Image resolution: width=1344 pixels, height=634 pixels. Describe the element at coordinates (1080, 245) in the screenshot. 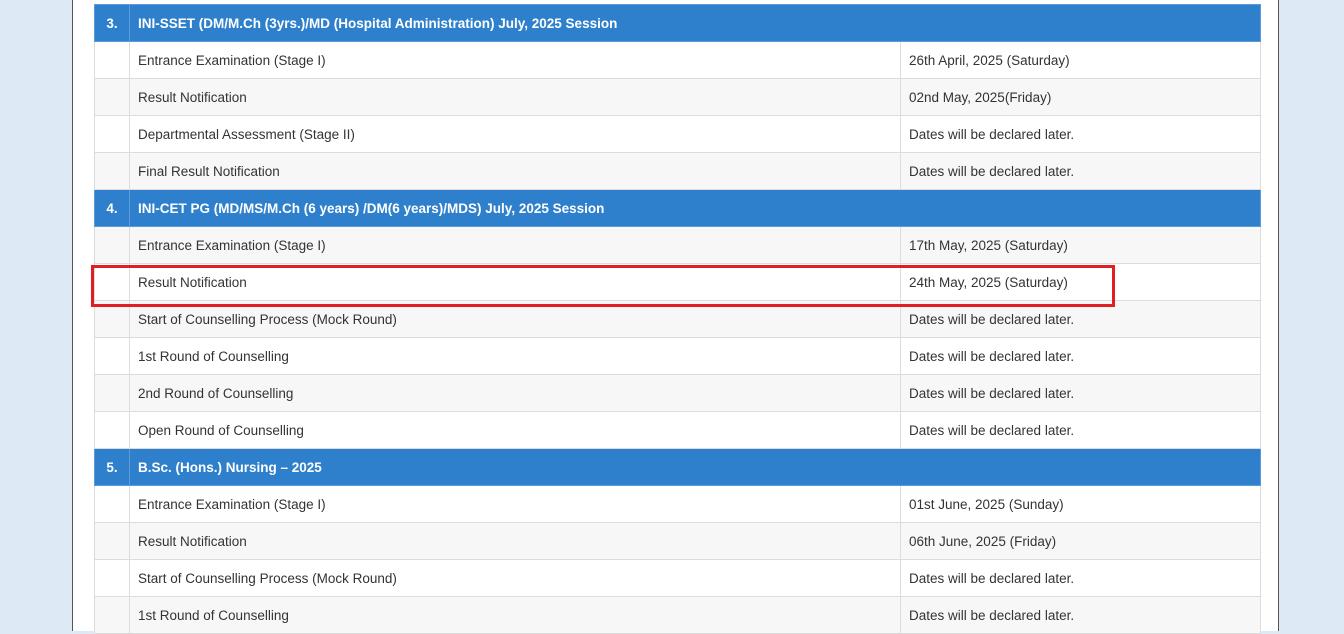

I see `date-cell: 17th May, 2025 (Saturday)` at that location.